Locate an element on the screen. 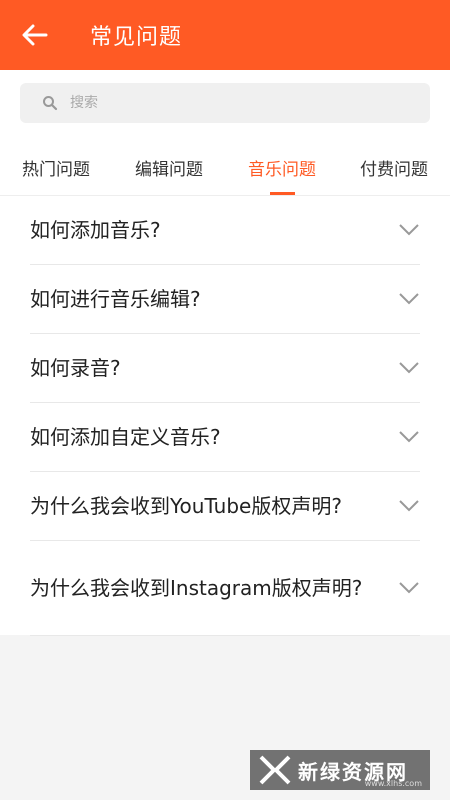 This screenshot has height=800, width=450. tab-bar: 热门问题 编辑问题 音乐问题 付费问题 is located at coordinates (225, 168).